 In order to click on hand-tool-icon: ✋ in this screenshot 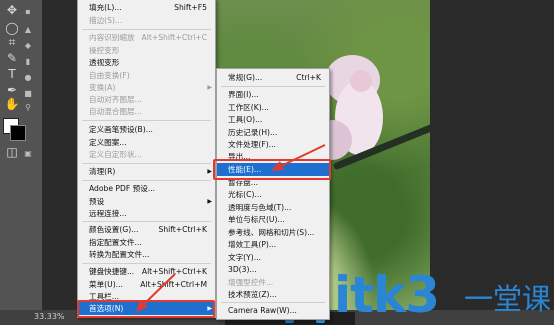, I will do `click(12, 104)`.